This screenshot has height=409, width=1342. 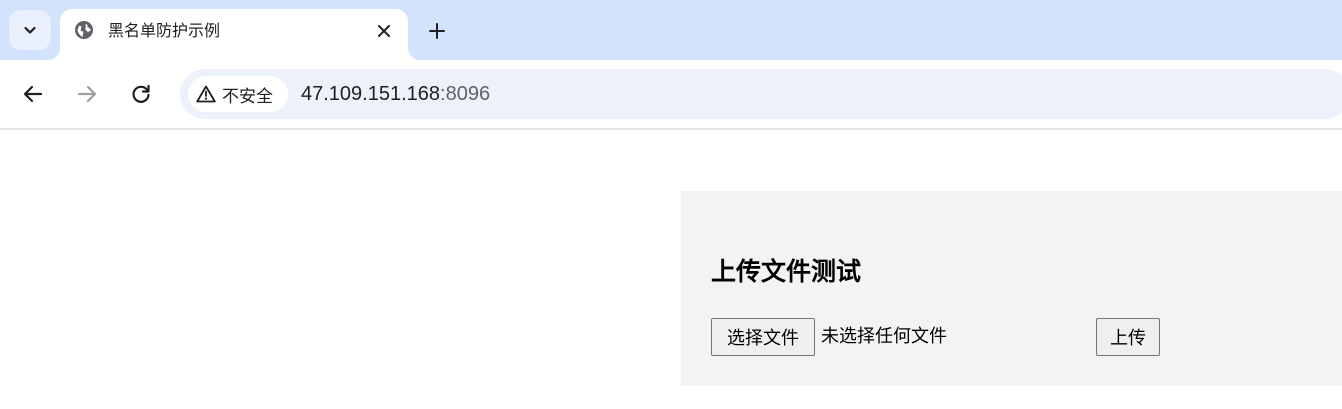 I want to click on url-text: 47.109.151.168:8096, so click(x=395, y=94).